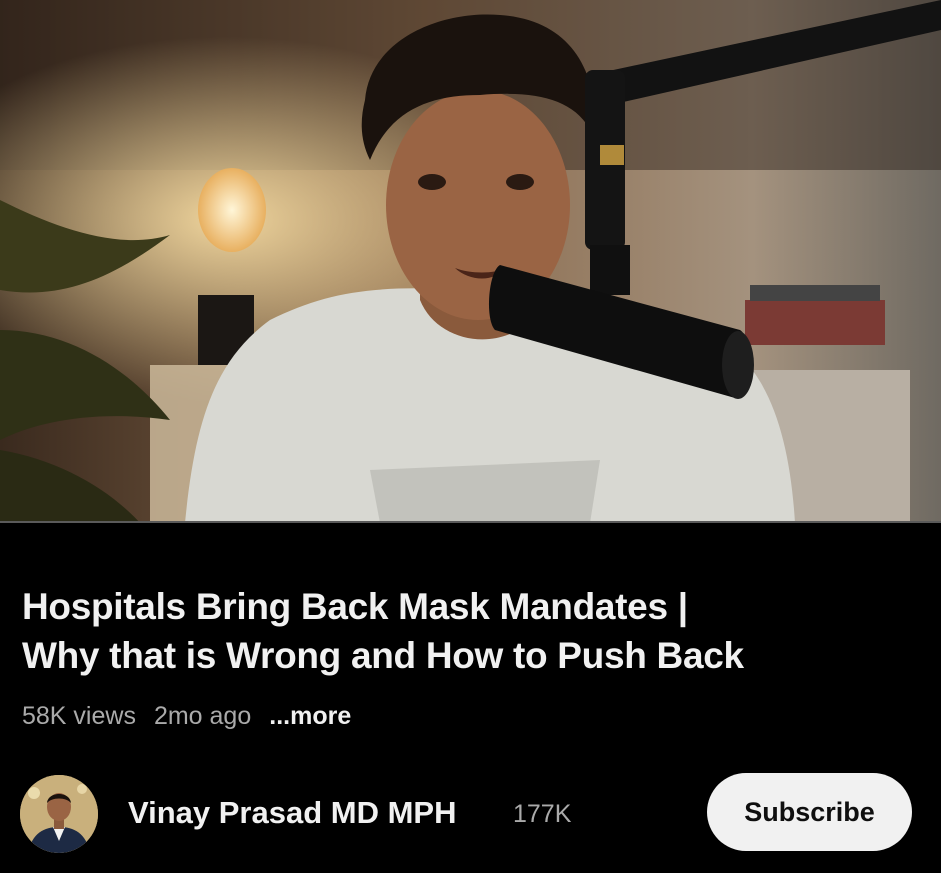 The image size is (941, 873). What do you see at coordinates (202, 716) in the screenshot?
I see `upload-age: 2mo ago` at bounding box center [202, 716].